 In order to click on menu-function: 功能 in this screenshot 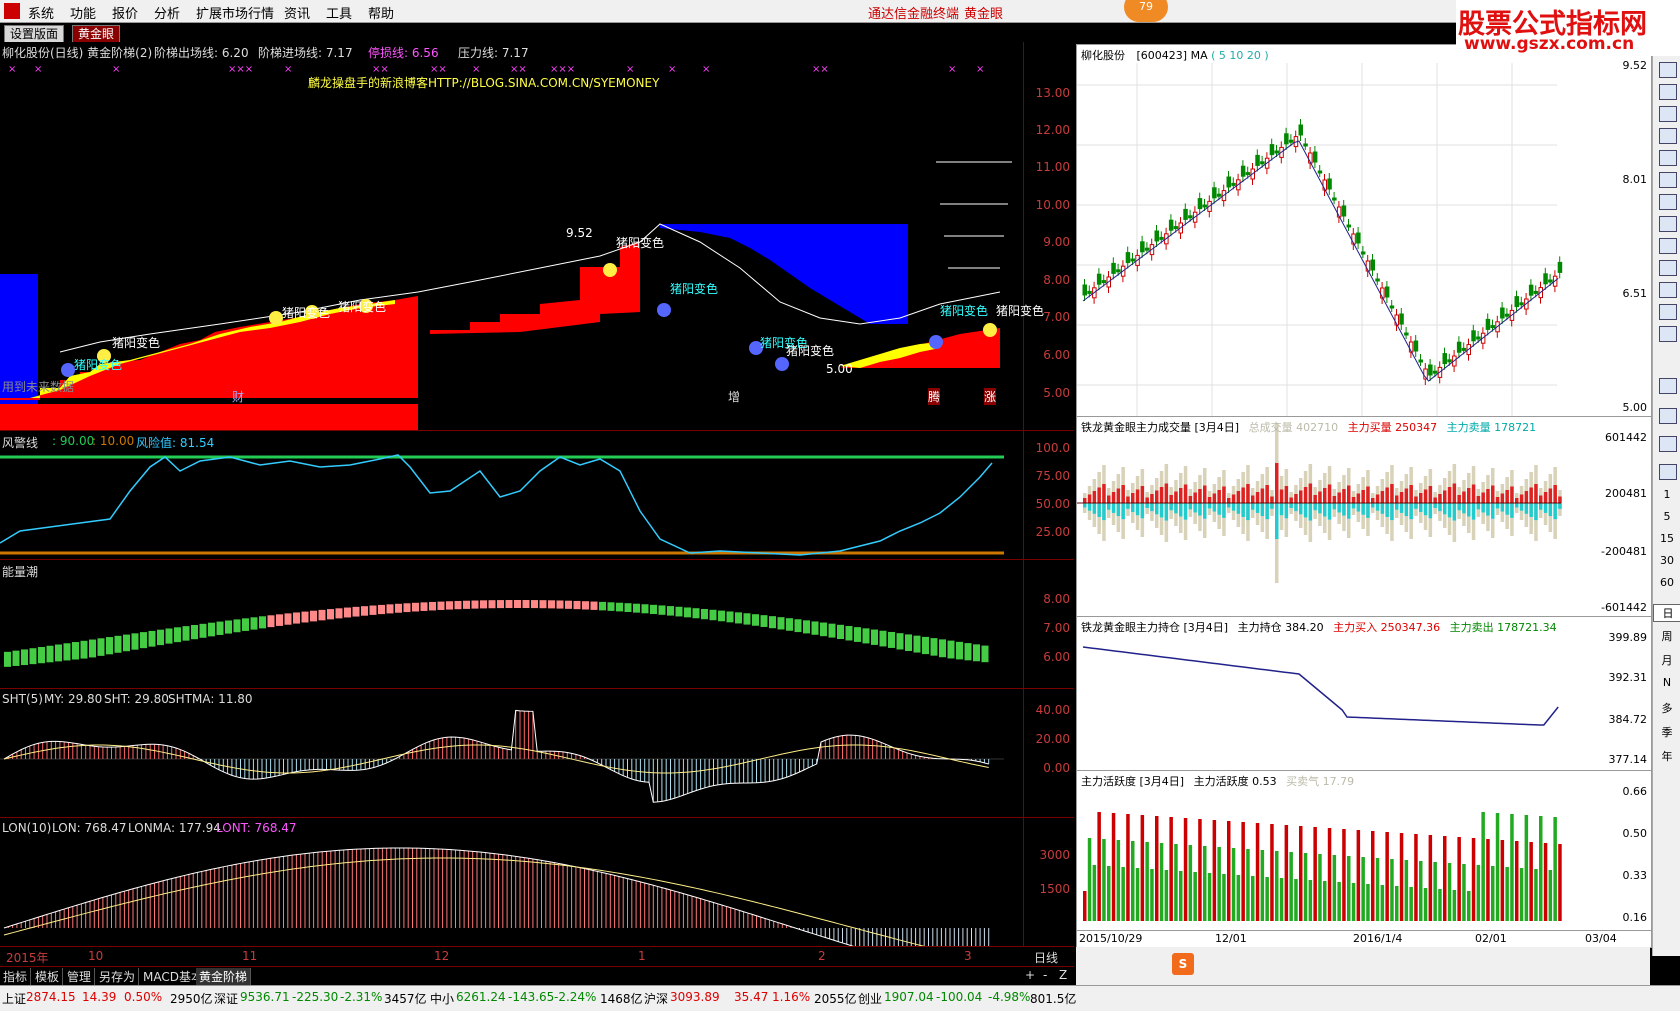, I will do `click(83, 12)`.